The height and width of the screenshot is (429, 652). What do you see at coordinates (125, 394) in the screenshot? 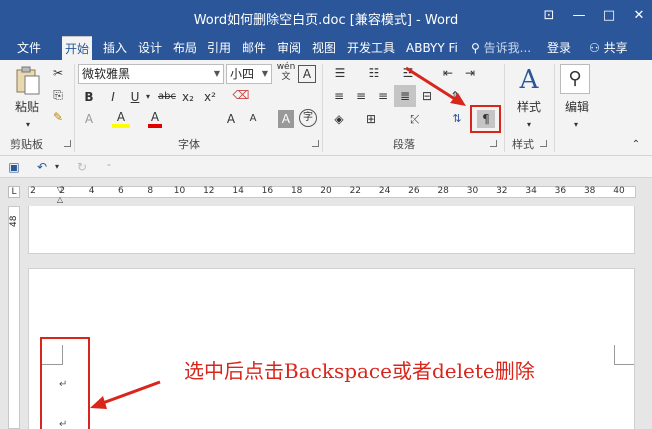
I see `arrow-to-selection` at bounding box center [125, 394].